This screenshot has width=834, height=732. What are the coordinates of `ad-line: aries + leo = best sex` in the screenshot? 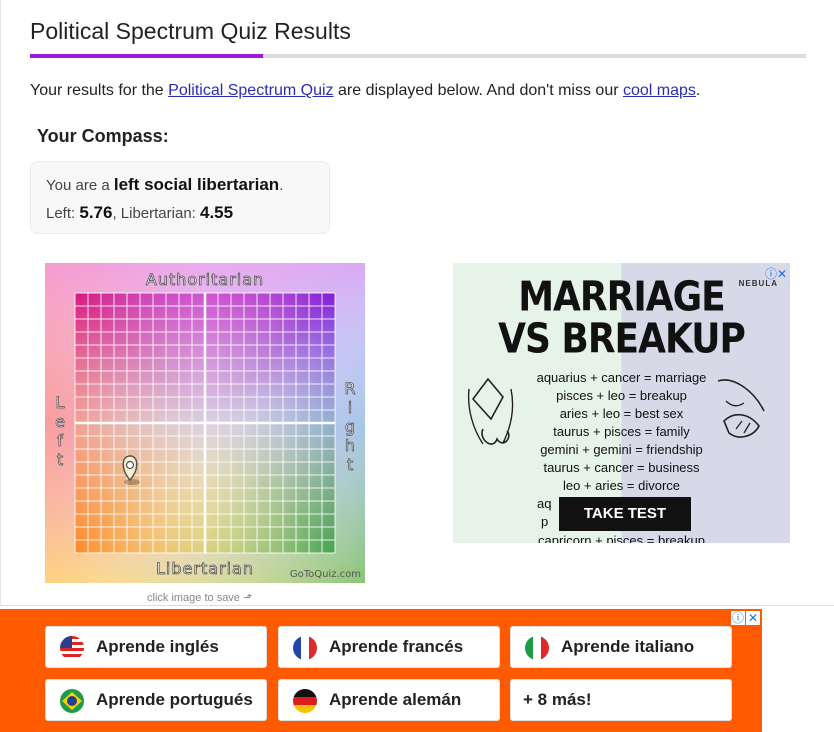 It's located at (621, 413).